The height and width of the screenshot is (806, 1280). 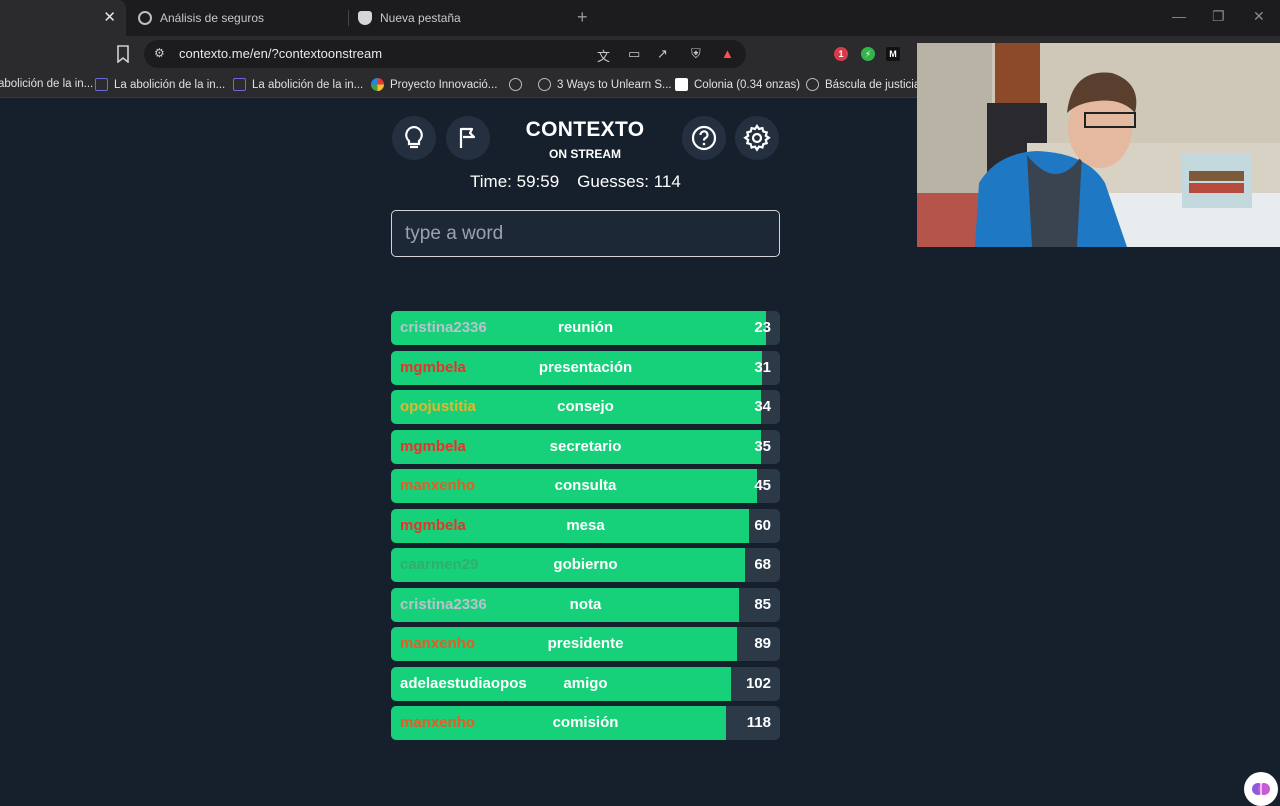 I want to click on tab-analisis-de-seguros: Análisis de seguros, so click(x=240, y=18).